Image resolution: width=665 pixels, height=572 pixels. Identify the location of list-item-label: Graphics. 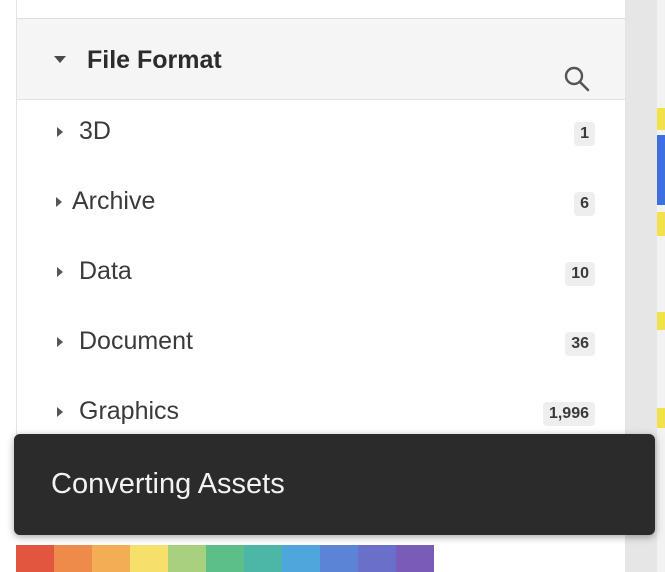
(129, 411).